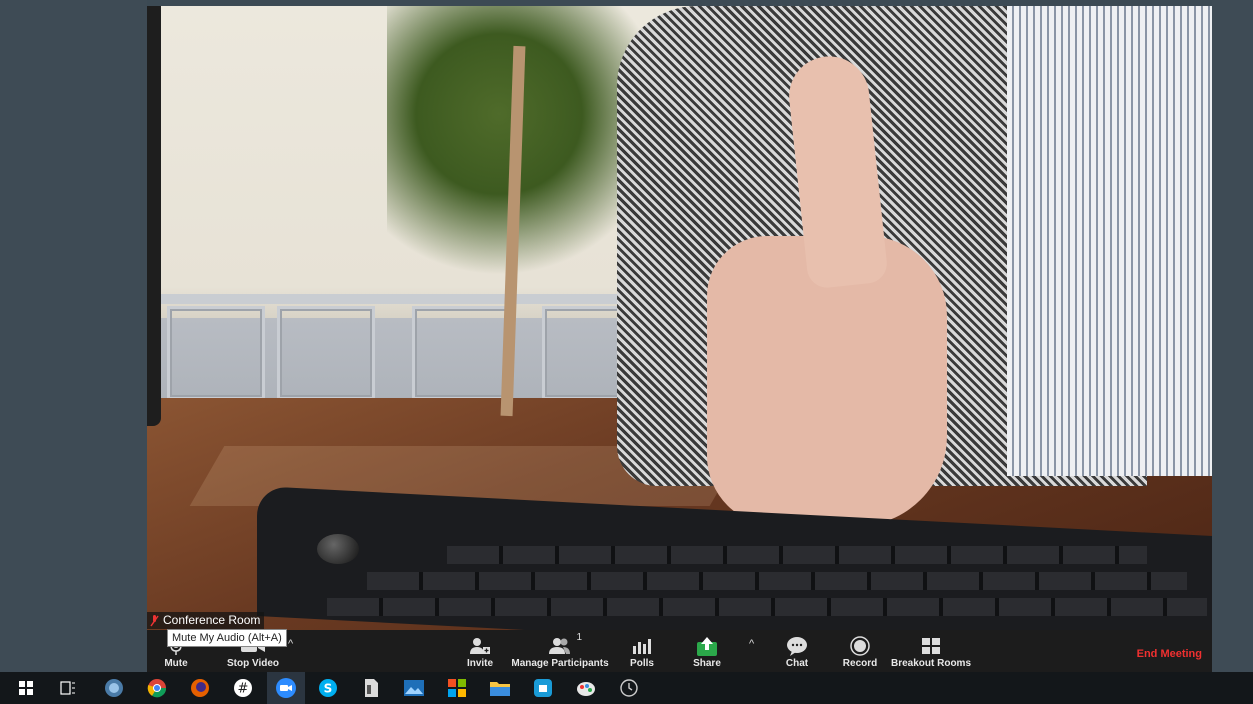  I want to click on shirt, so click(1109, 241).